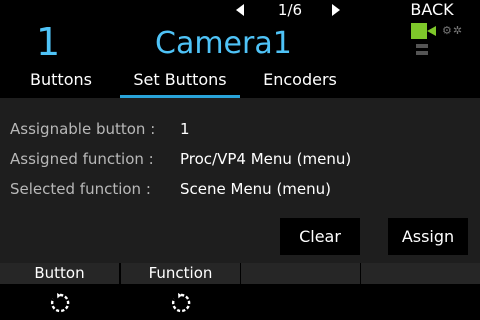 This screenshot has height=320, width=480. What do you see at coordinates (336, 10) in the screenshot?
I see `next-page-icon` at bounding box center [336, 10].